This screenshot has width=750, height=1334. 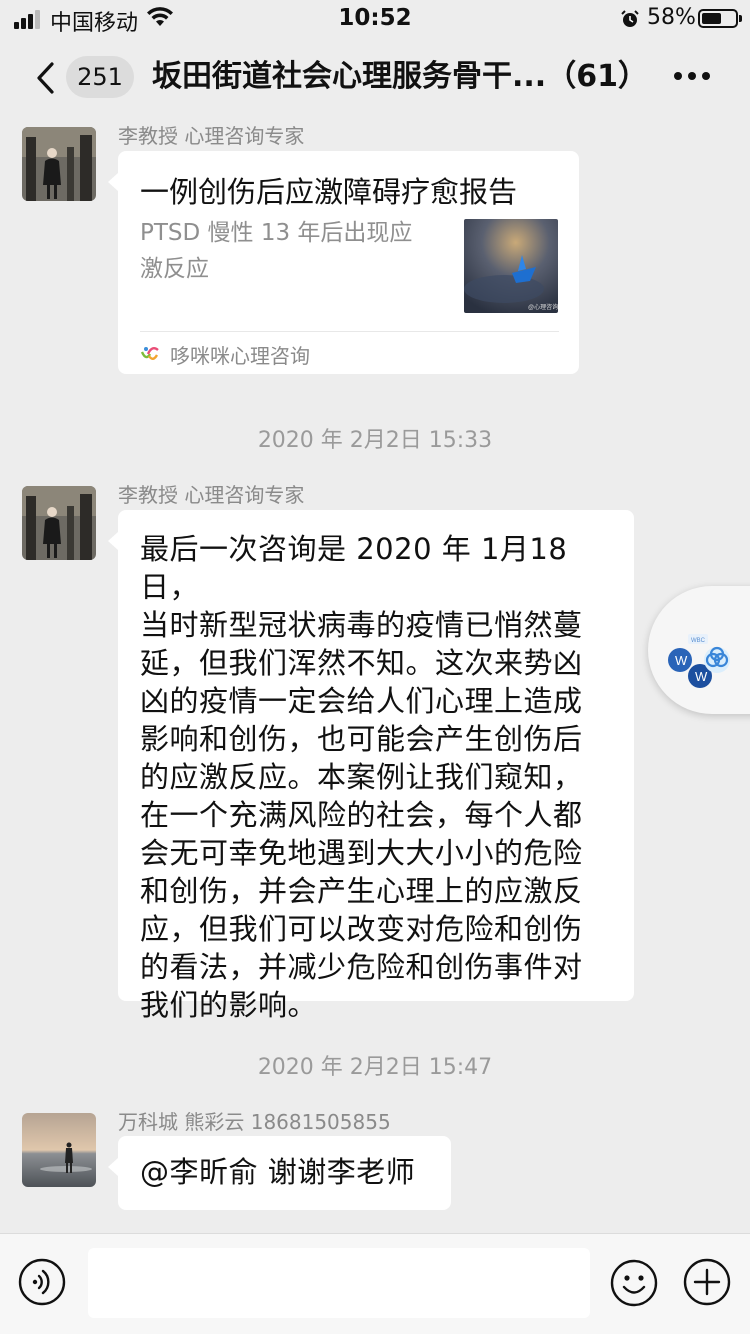 What do you see at coordinates (276, 251) in the screenshot?
I see `card-description: PTSD 慢性 13 年后出现应 激反应` at bounding box center [276, 251].